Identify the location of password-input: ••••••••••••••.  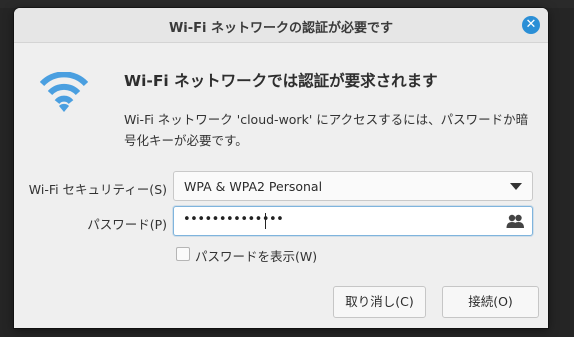
(353, 221).